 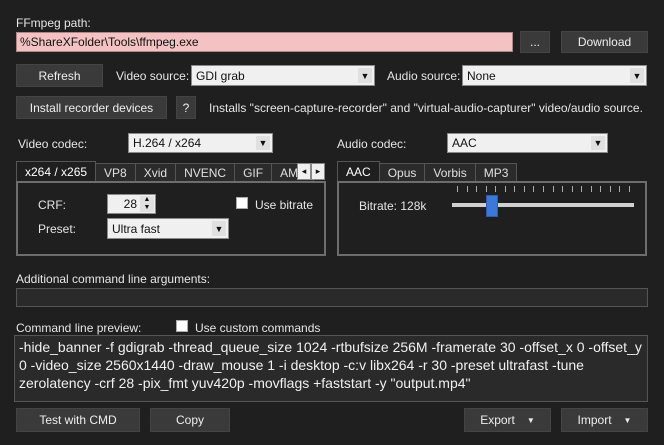 I want to click on refresh-button: Refresh, so click(x=59, y=75).